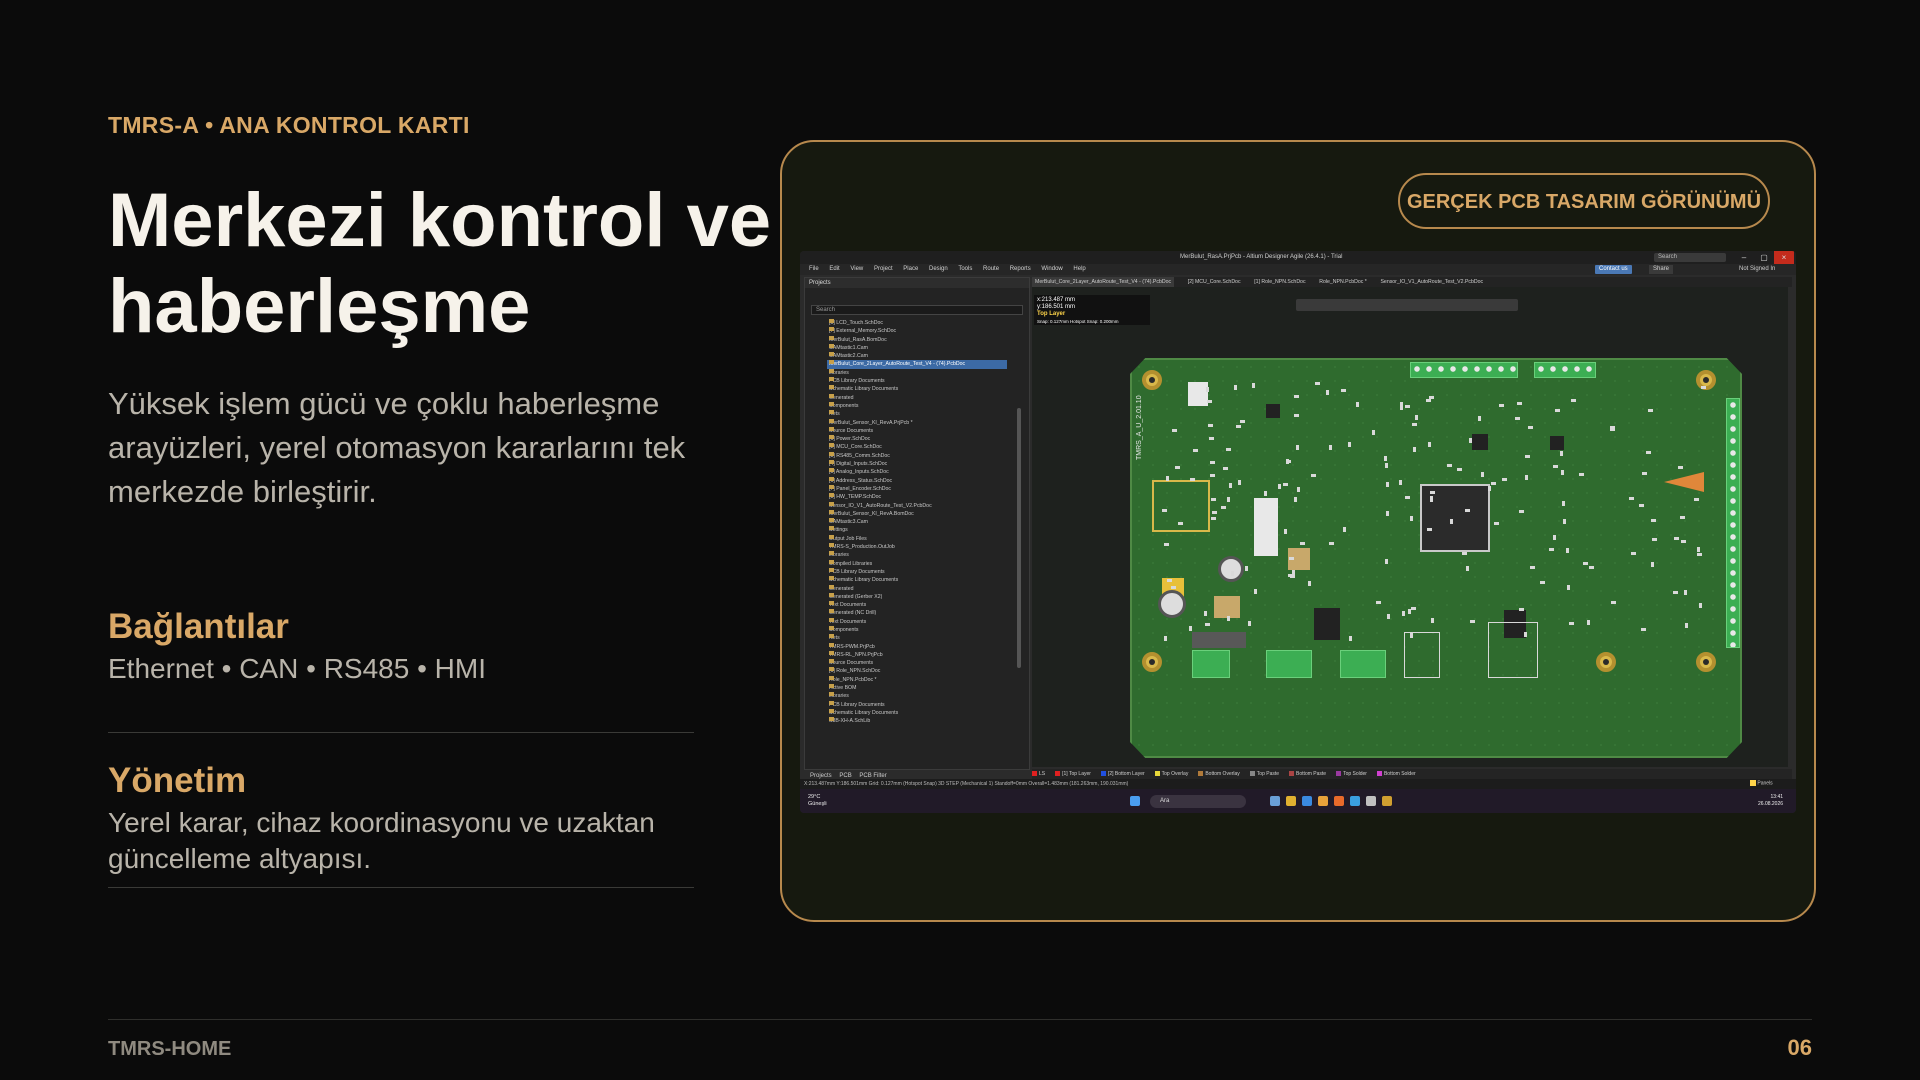  Describe the element at coordinates (1198, 801) in the screenshot. I see `taskbar-search: Ara` at that location.